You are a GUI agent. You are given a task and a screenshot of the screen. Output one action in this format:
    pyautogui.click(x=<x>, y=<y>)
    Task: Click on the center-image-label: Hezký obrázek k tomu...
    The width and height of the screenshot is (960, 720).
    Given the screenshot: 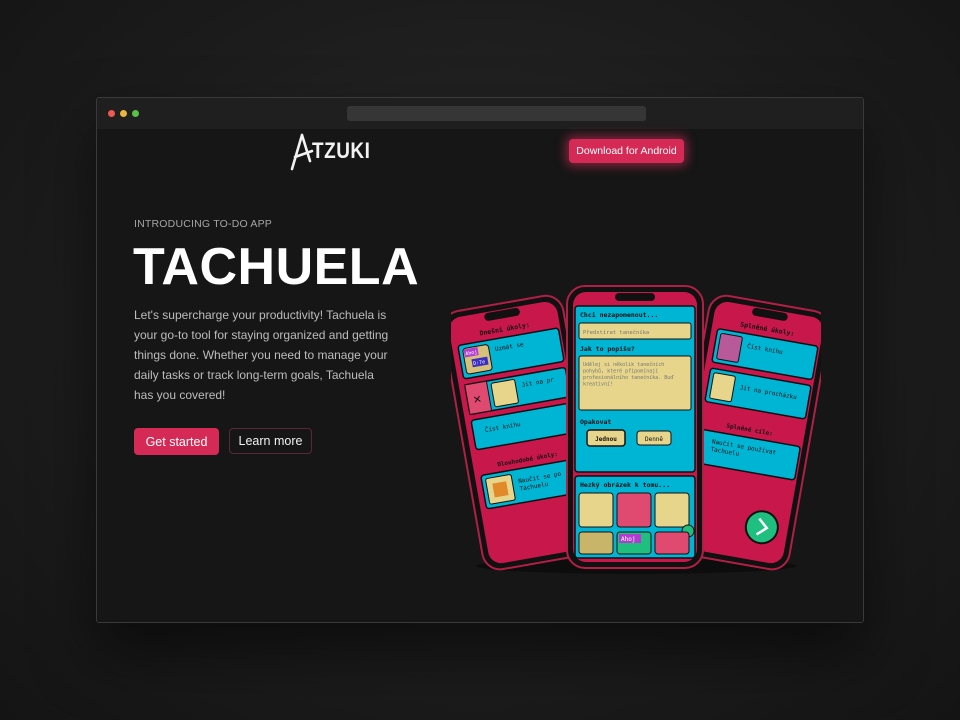 What is the action you would take?
    pyautogui.click(x=625, y=485)
    